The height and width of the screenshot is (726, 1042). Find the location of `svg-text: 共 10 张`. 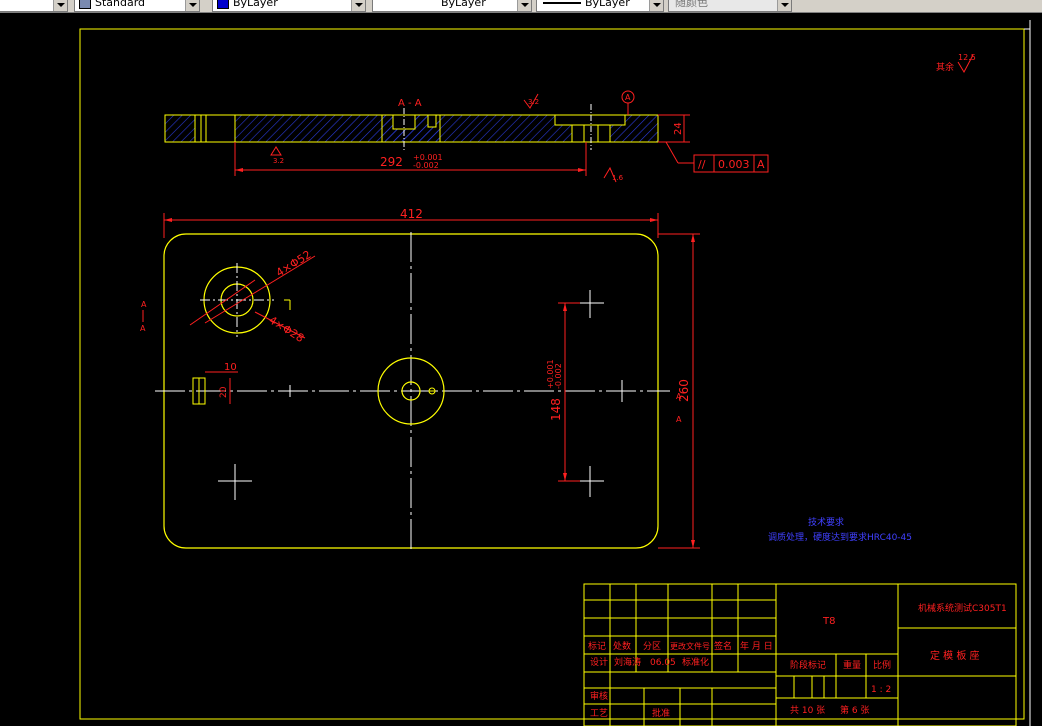

svg-text: 共 10 张 is located at coordinates (807, 710).